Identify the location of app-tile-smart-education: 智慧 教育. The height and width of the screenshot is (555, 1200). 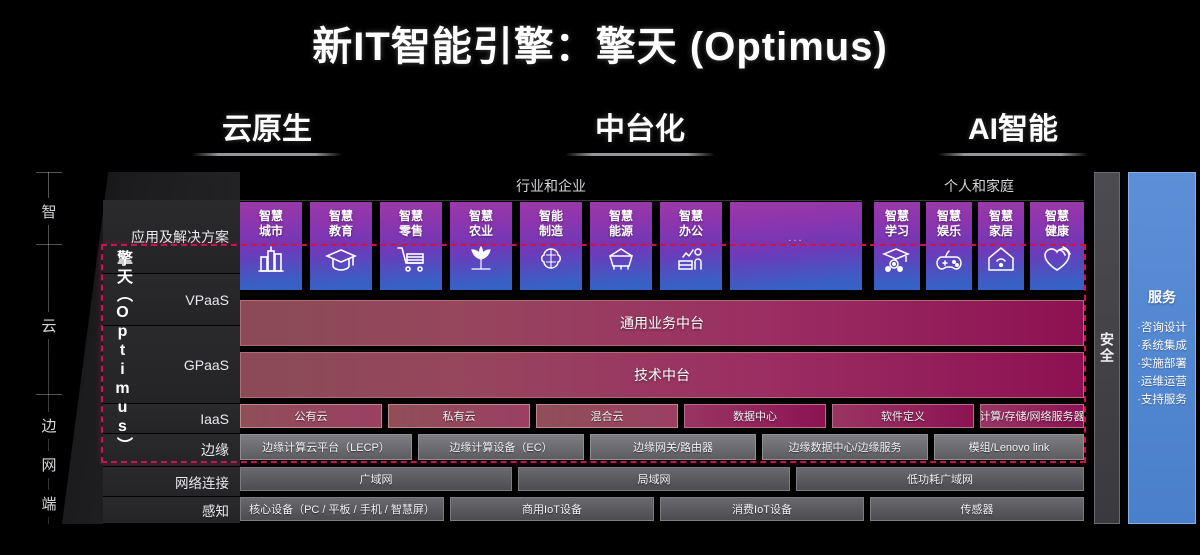
(341, 246).